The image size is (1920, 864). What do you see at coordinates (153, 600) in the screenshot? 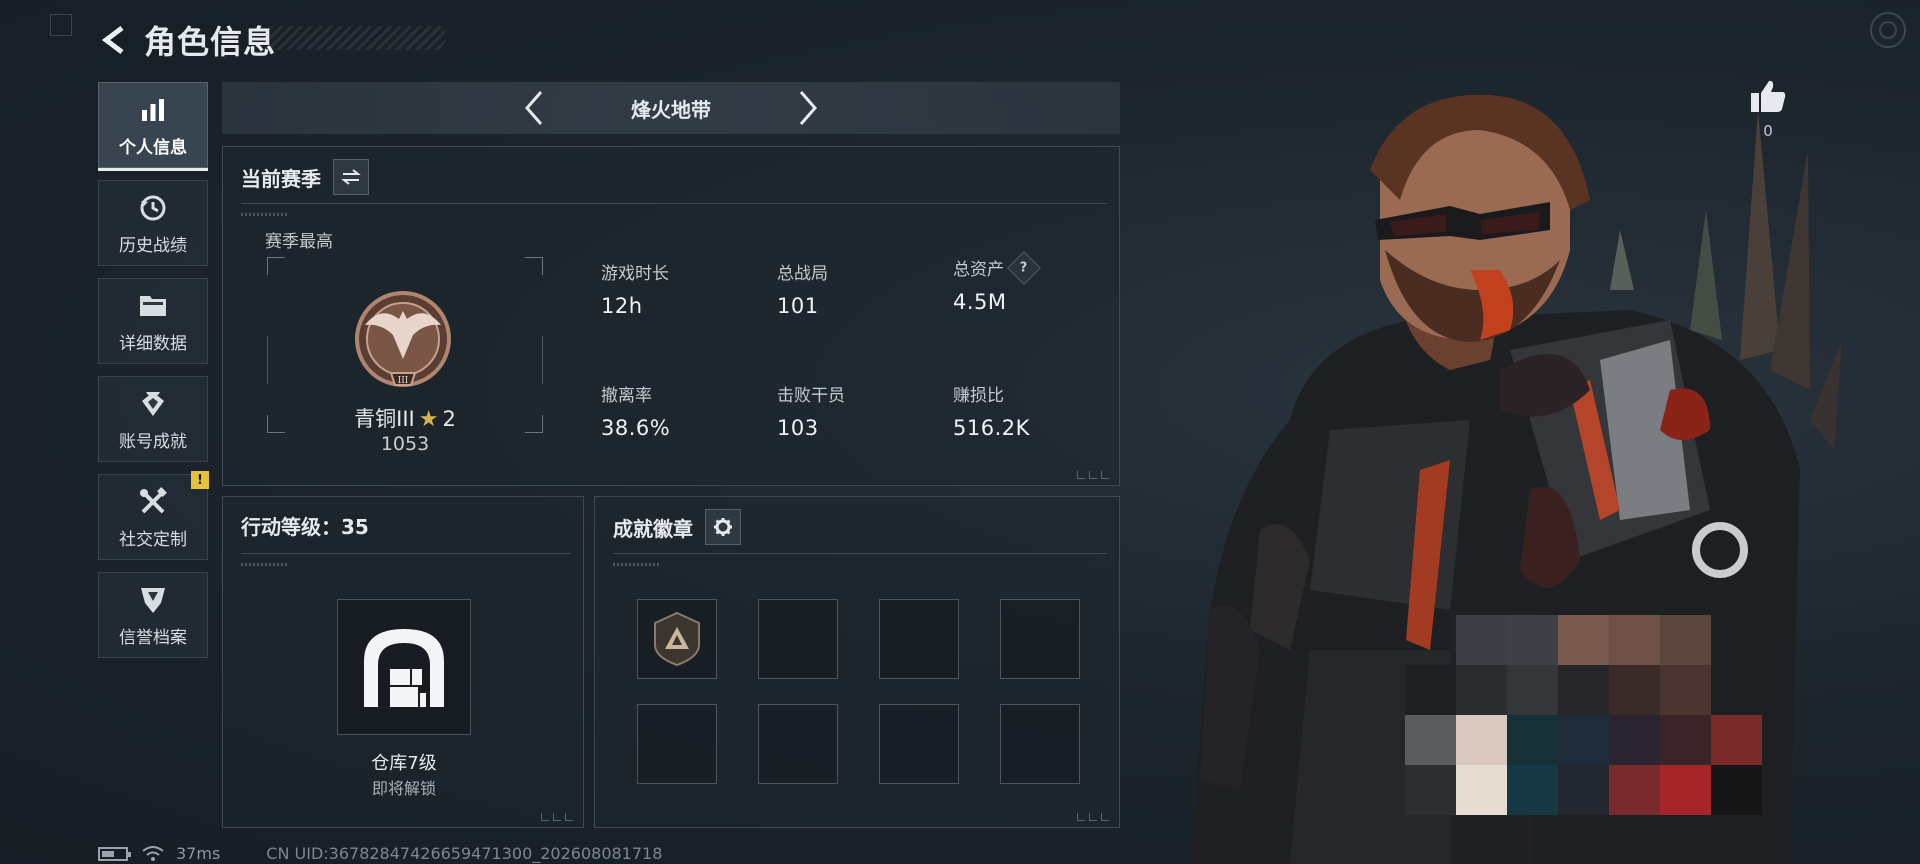
I see `reputation-shield-icon` at bounding box center [153, 600].